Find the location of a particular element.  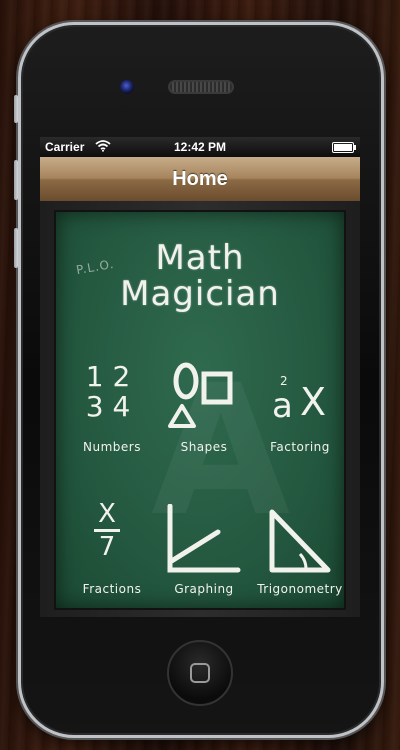

home-square-icon is located at coordinates (200, 673).